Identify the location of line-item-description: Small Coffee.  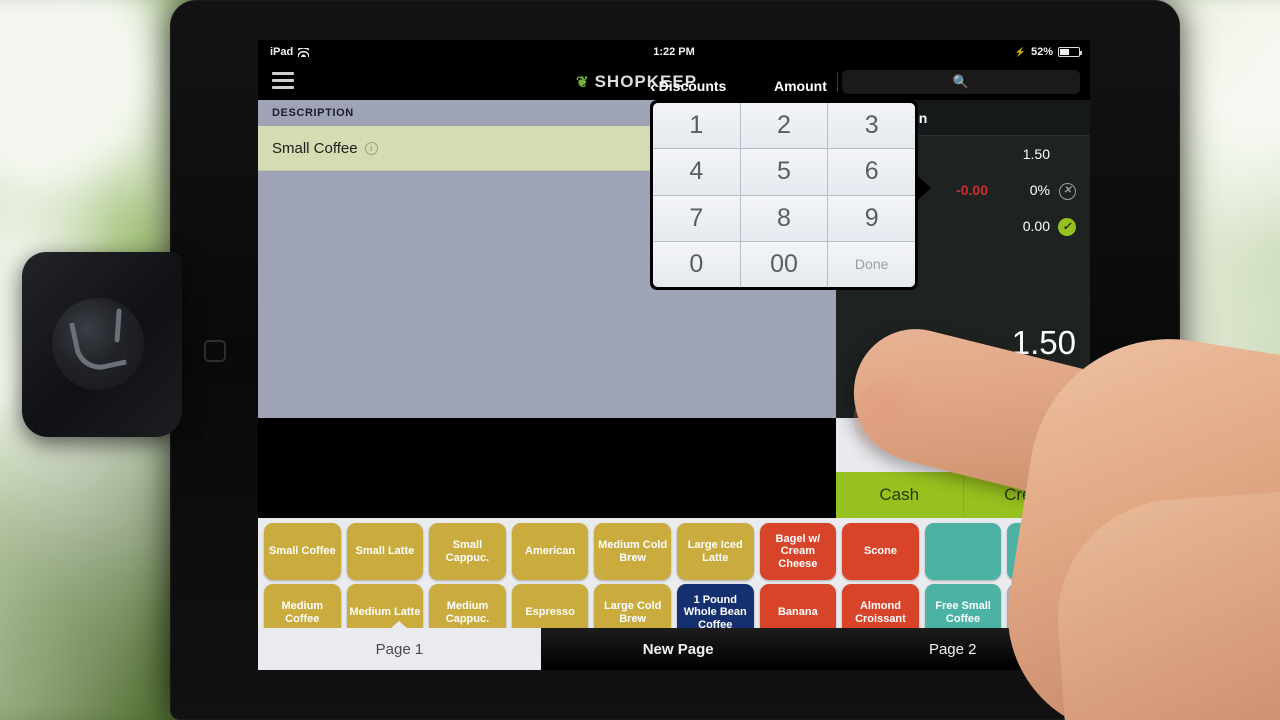
(315, 148).